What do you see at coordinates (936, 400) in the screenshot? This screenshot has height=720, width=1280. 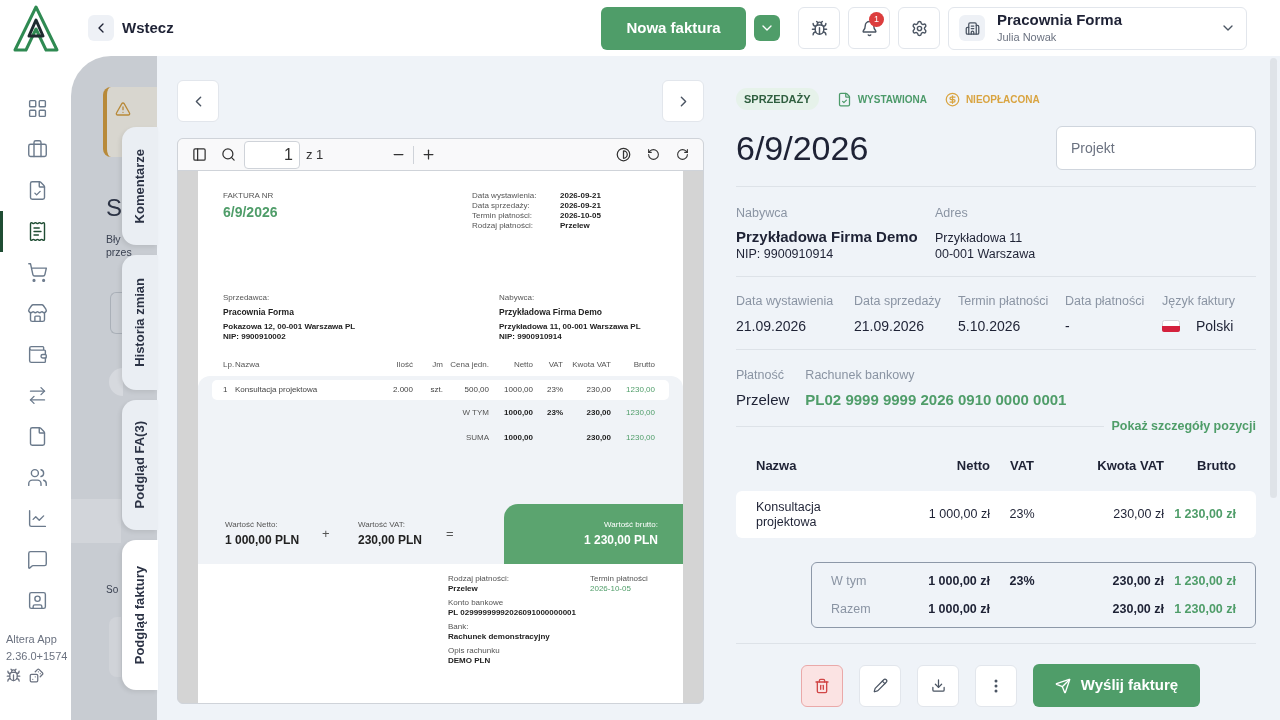 I see `bank-account: PL02 9999 9999 2026 0910 0000 0001` at bounding box center [936, 400].